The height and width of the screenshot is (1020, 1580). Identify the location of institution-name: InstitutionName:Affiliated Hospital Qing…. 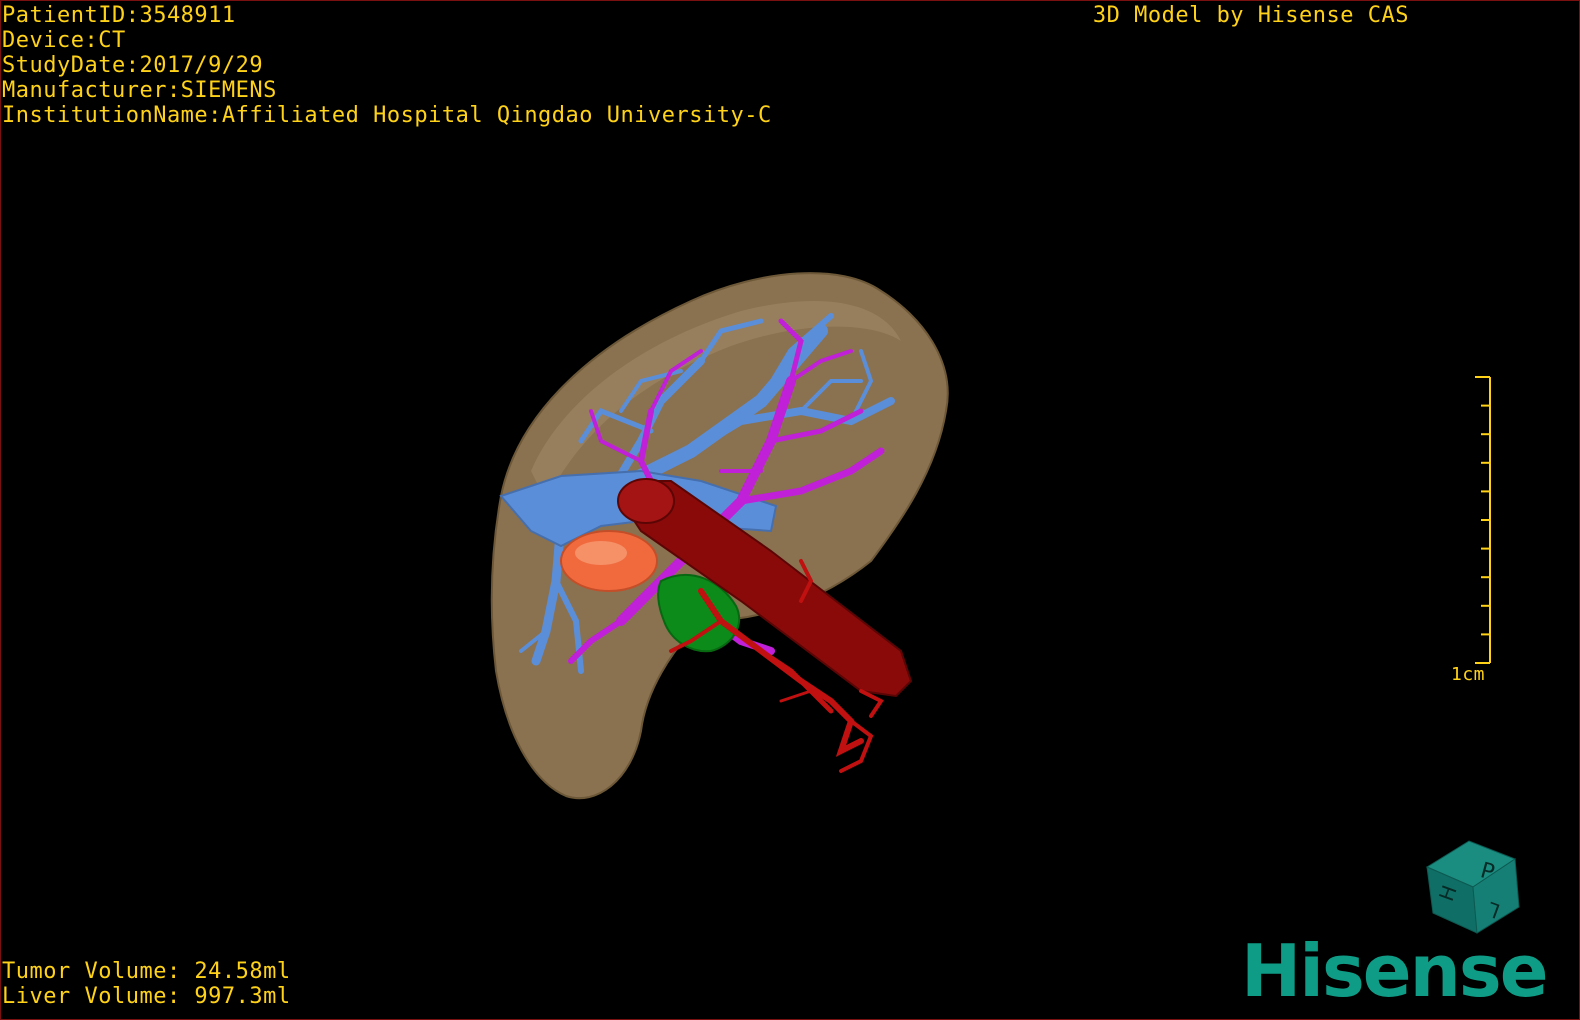
(387, 115).